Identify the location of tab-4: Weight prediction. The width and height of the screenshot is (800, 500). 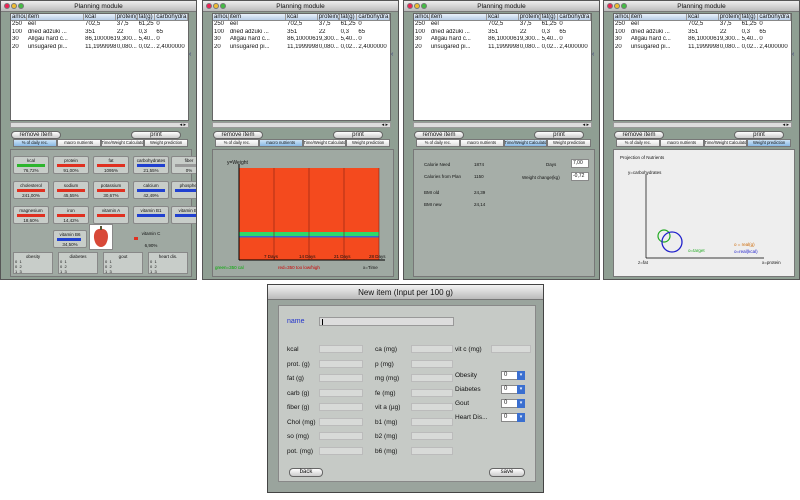
(166, 143).